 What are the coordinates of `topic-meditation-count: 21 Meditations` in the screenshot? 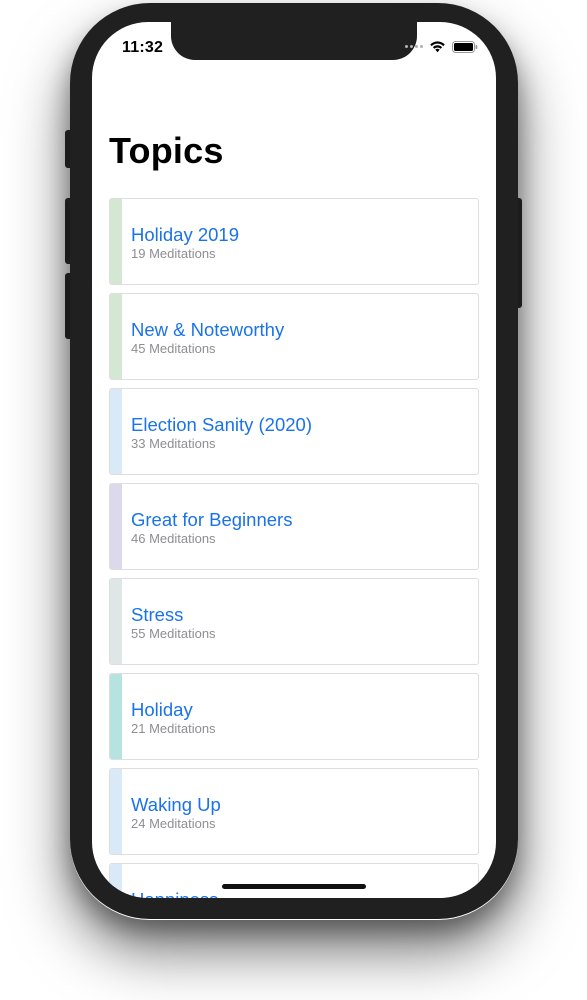 It's located at (173, 728).